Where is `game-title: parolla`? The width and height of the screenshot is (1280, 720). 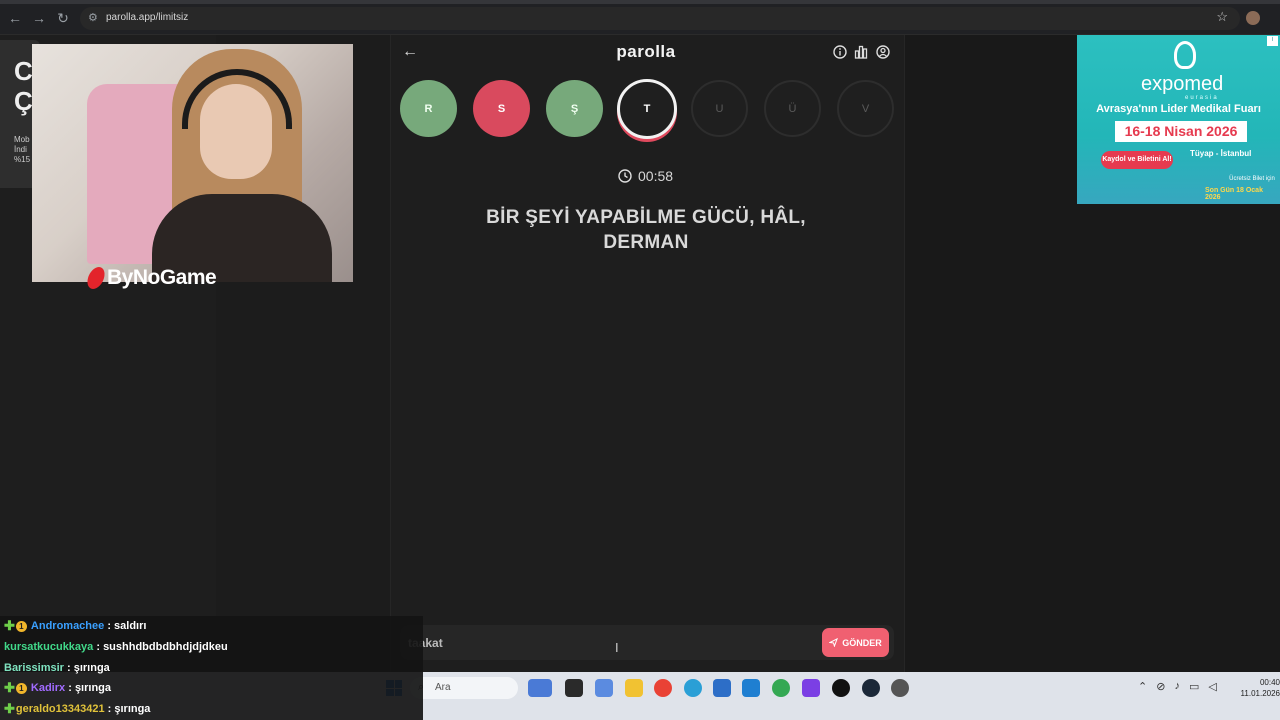 game-title: parolla is located at coordinates (646, 51).